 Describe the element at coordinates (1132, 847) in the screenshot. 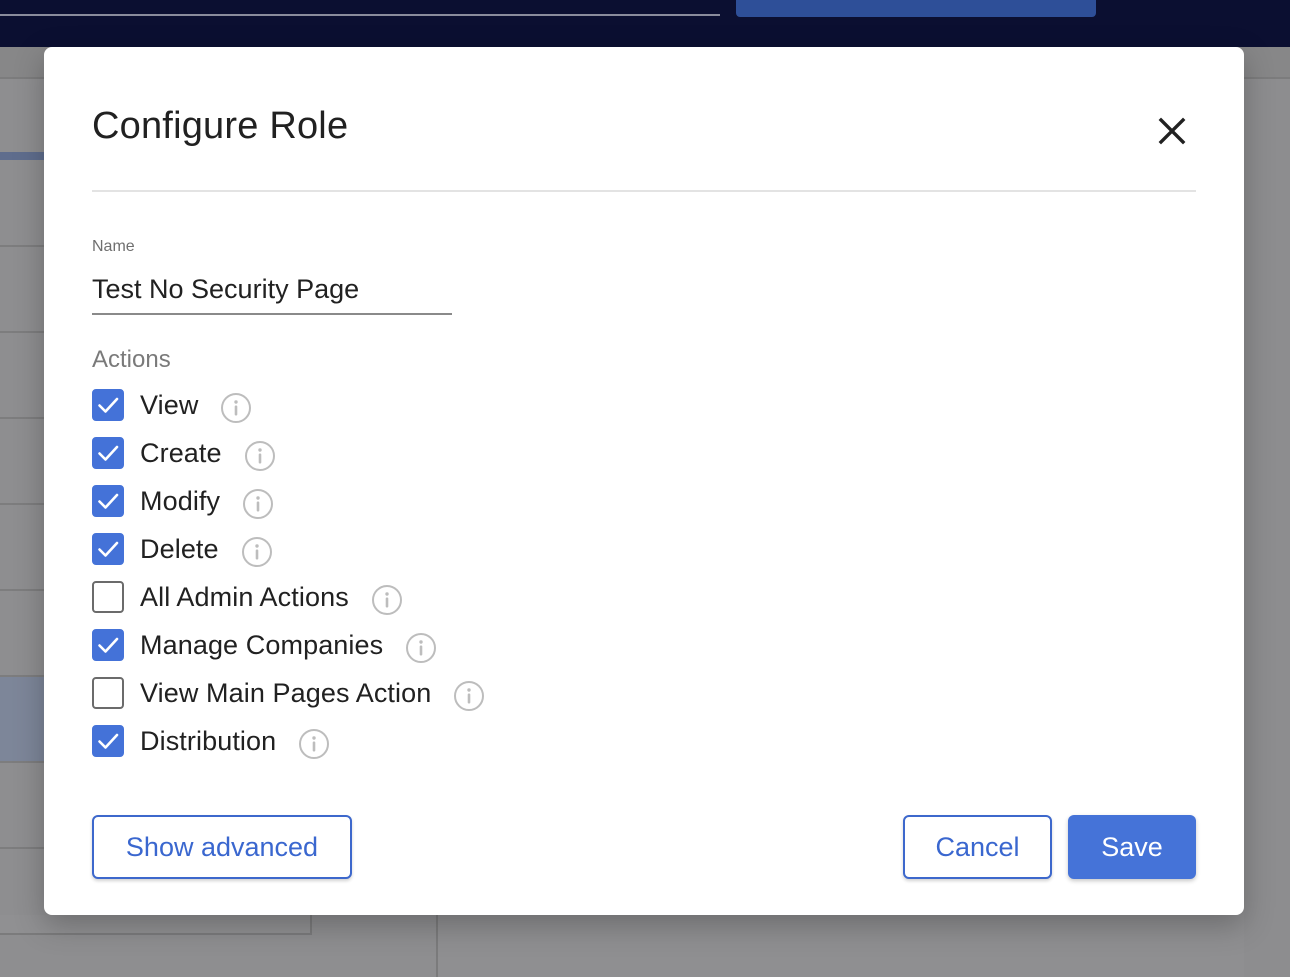

I see `save-button: Save` at that location.